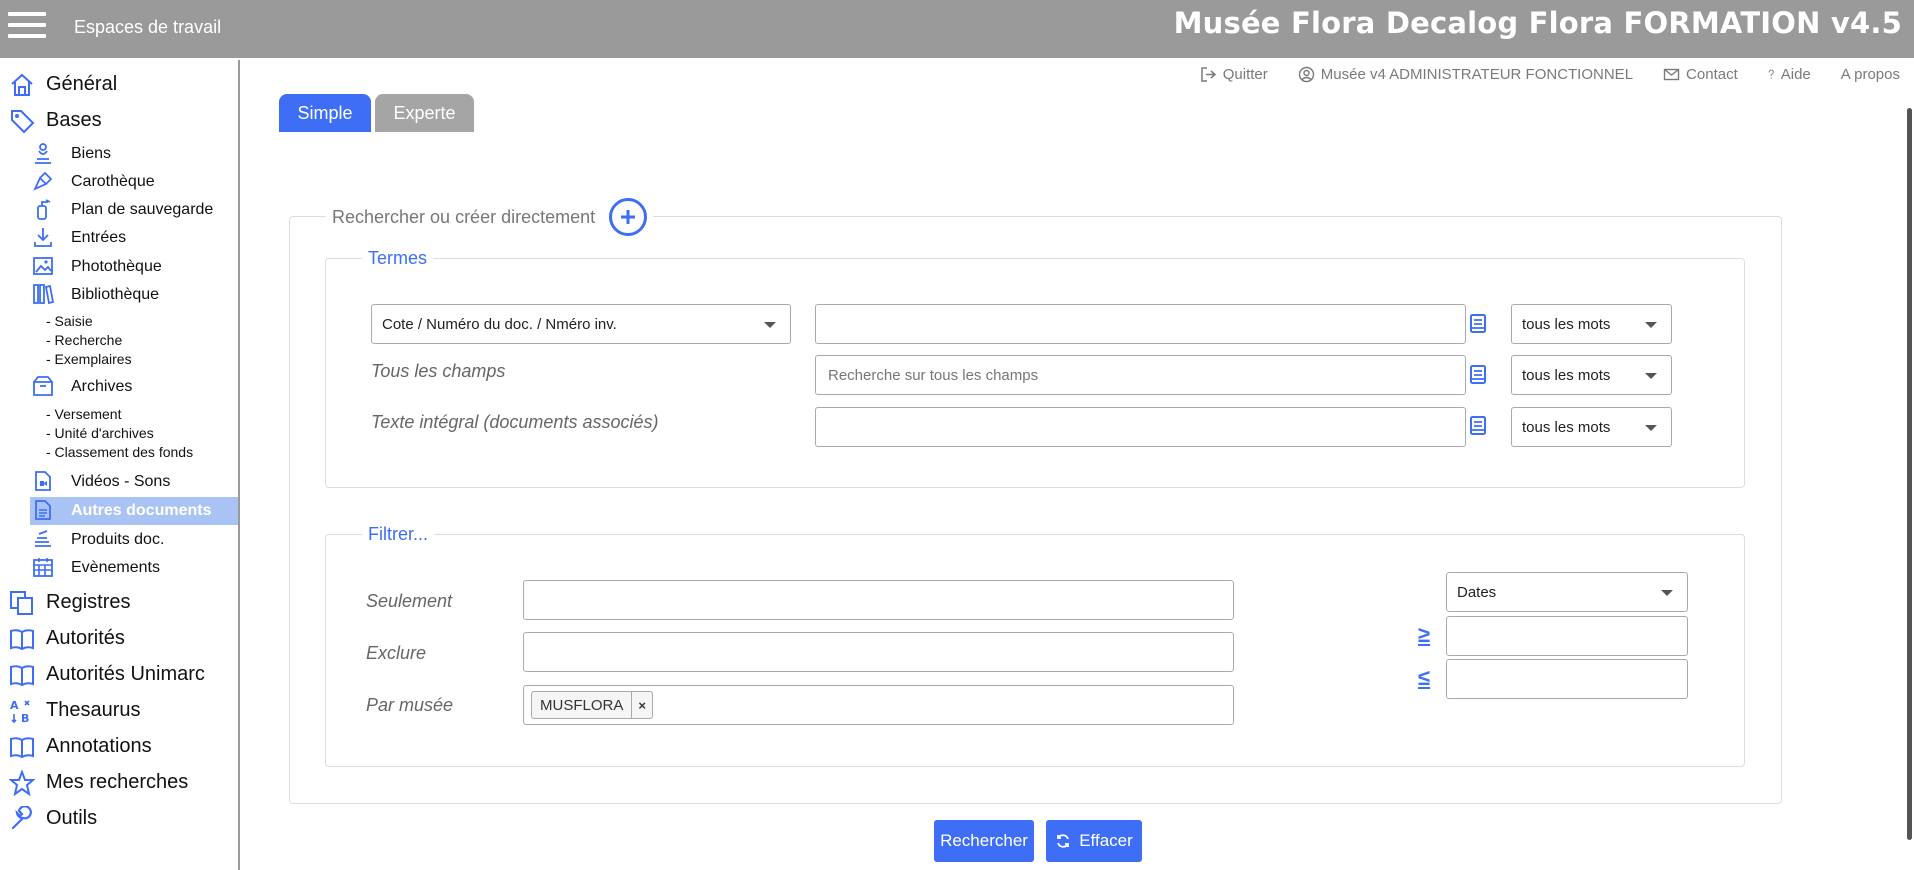 The height and width of the screenshot is (870, 1914). Describe the element at coordinates (147, 27) in the screenshot. I see `workspaces-link: Espaces de travail` at that location.